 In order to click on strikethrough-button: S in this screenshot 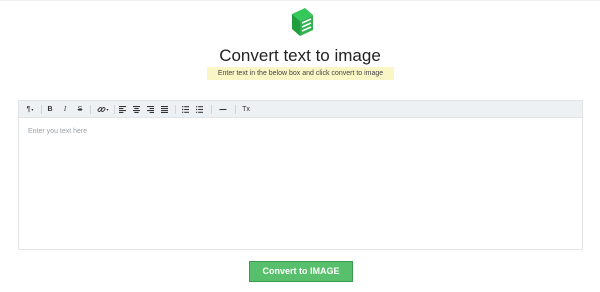, I will do `click(80, 109)`.